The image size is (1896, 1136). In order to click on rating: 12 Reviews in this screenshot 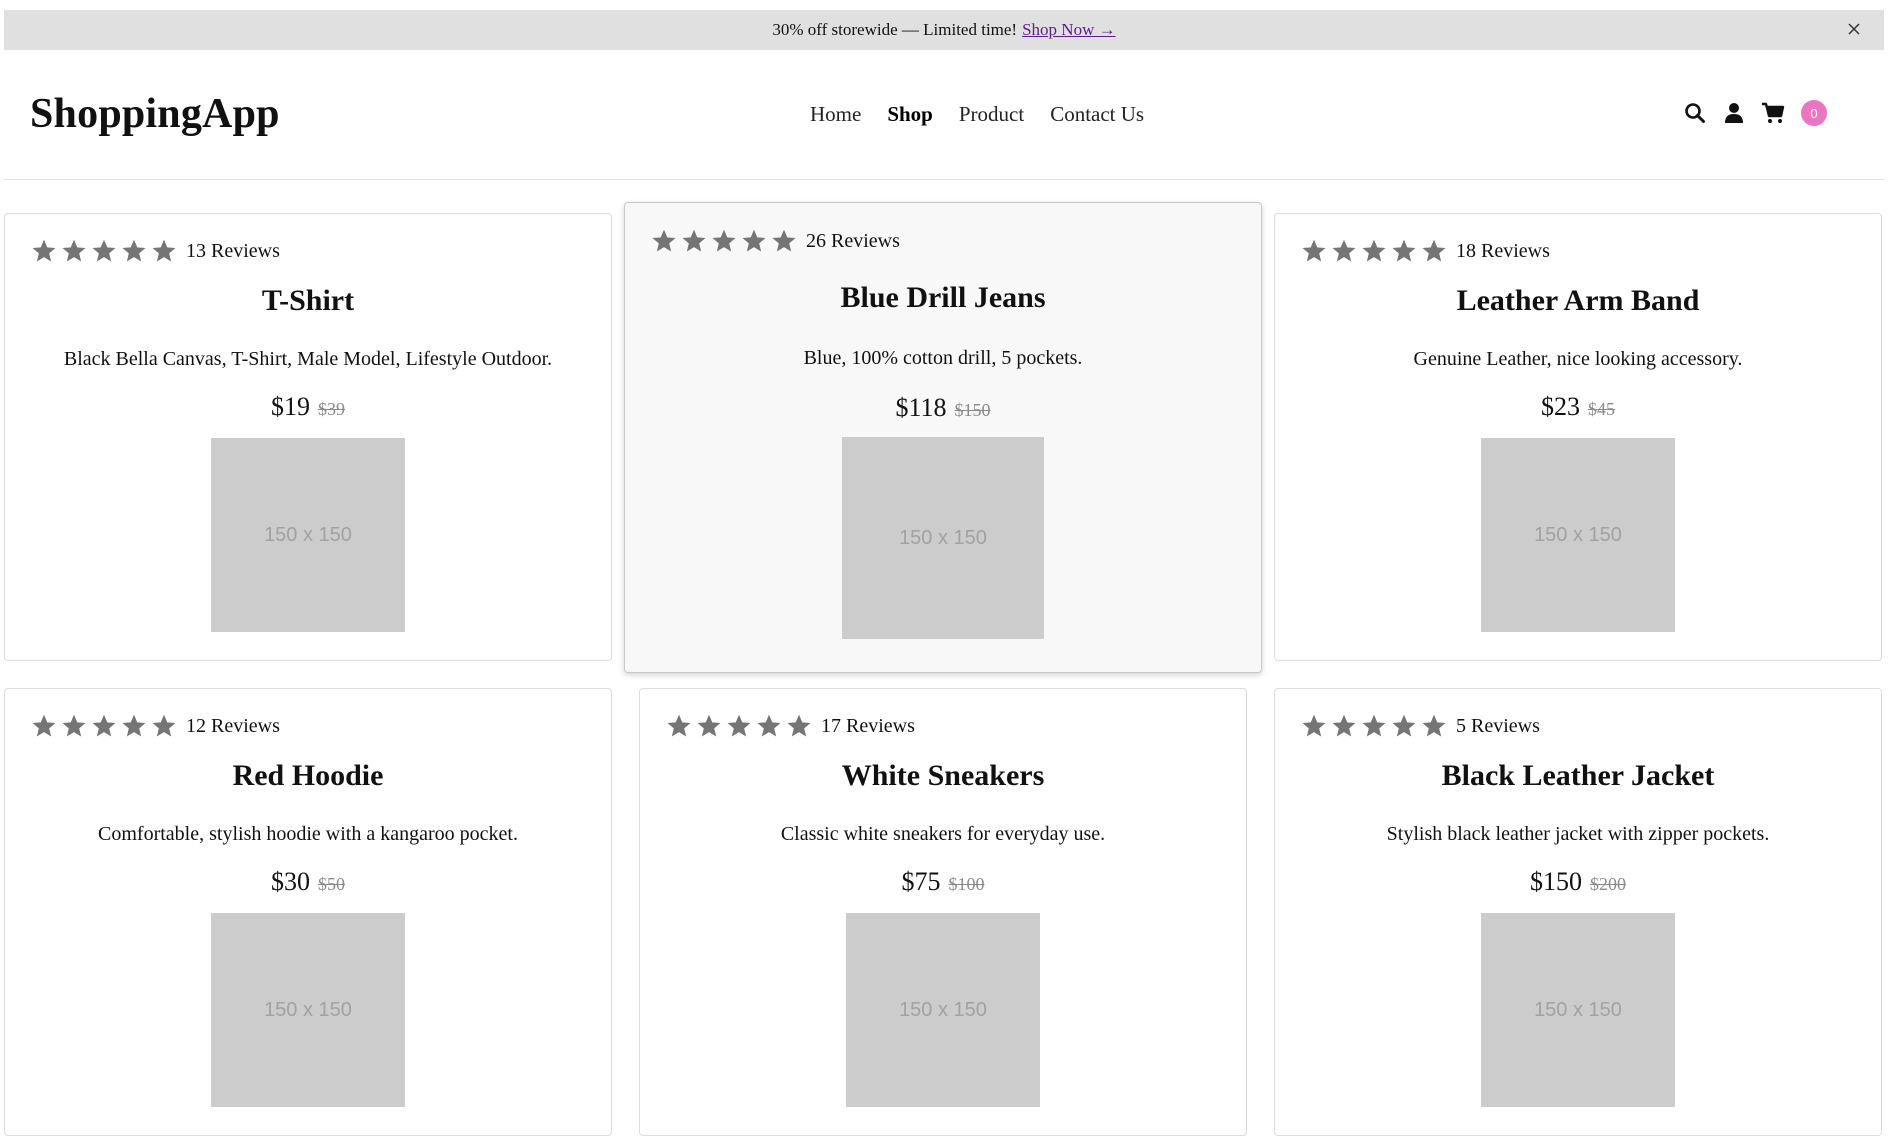, I will do `click(155, 726)`.